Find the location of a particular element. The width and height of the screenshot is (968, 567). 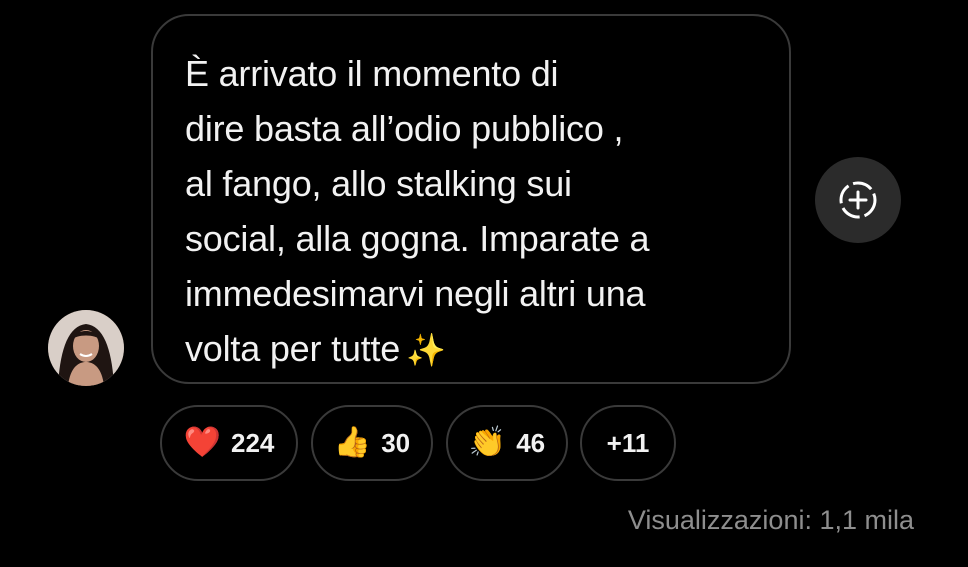

reaction-count: 224 is located at coordinates (252, 442).